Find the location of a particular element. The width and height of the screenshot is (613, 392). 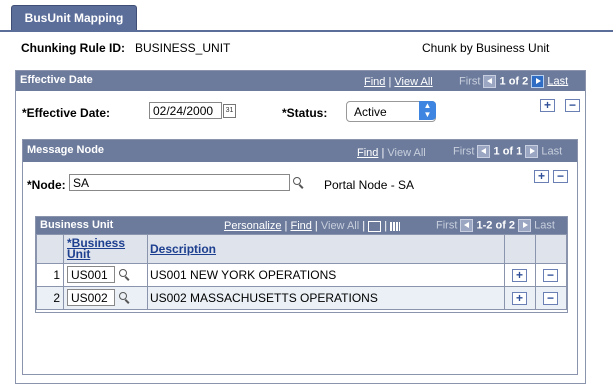

message-node-viewall-label: View All is located at coordinates (406, 153).